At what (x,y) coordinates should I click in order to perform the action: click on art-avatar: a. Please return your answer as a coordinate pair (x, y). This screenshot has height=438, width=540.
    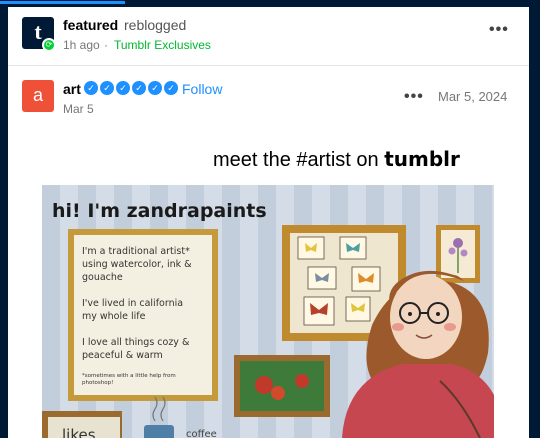
    Looking at the image, I should click on (38, 96).